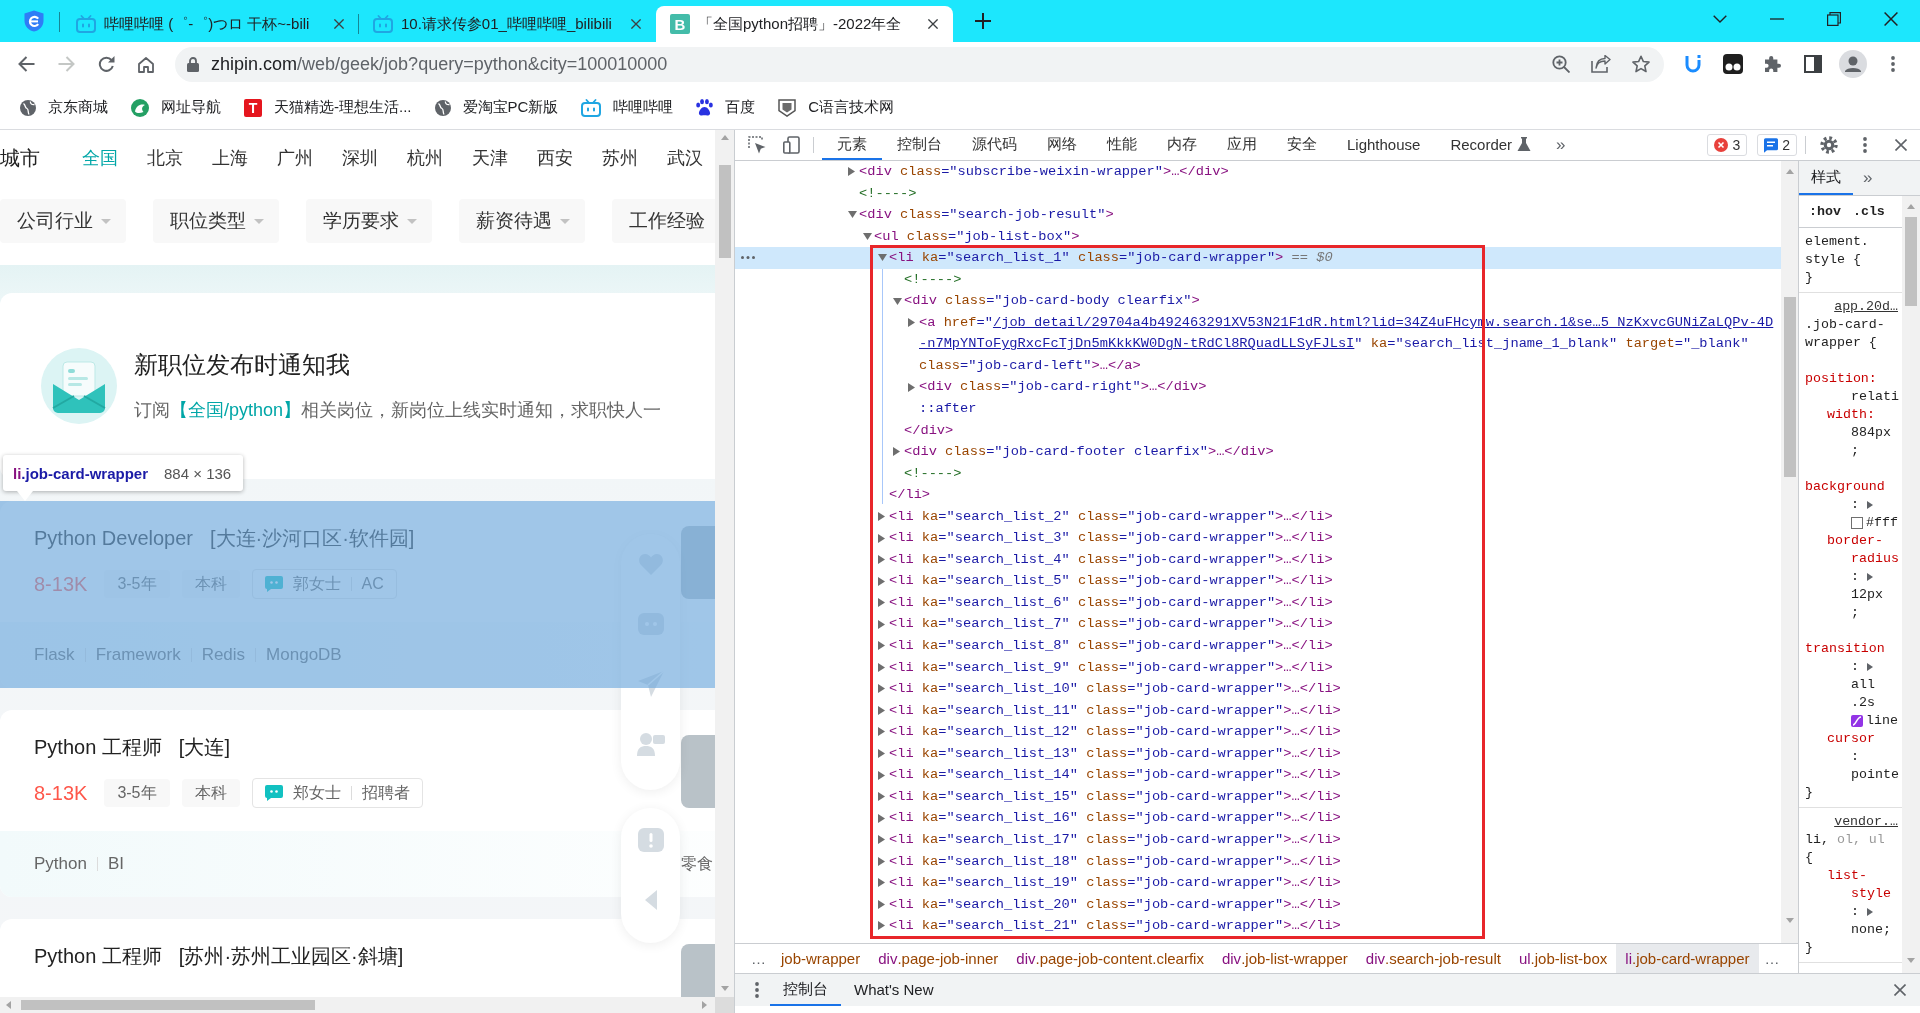 The height and width of the screenshot is (1013, 1920). I want to click on more-icon, so click(1865, 145).